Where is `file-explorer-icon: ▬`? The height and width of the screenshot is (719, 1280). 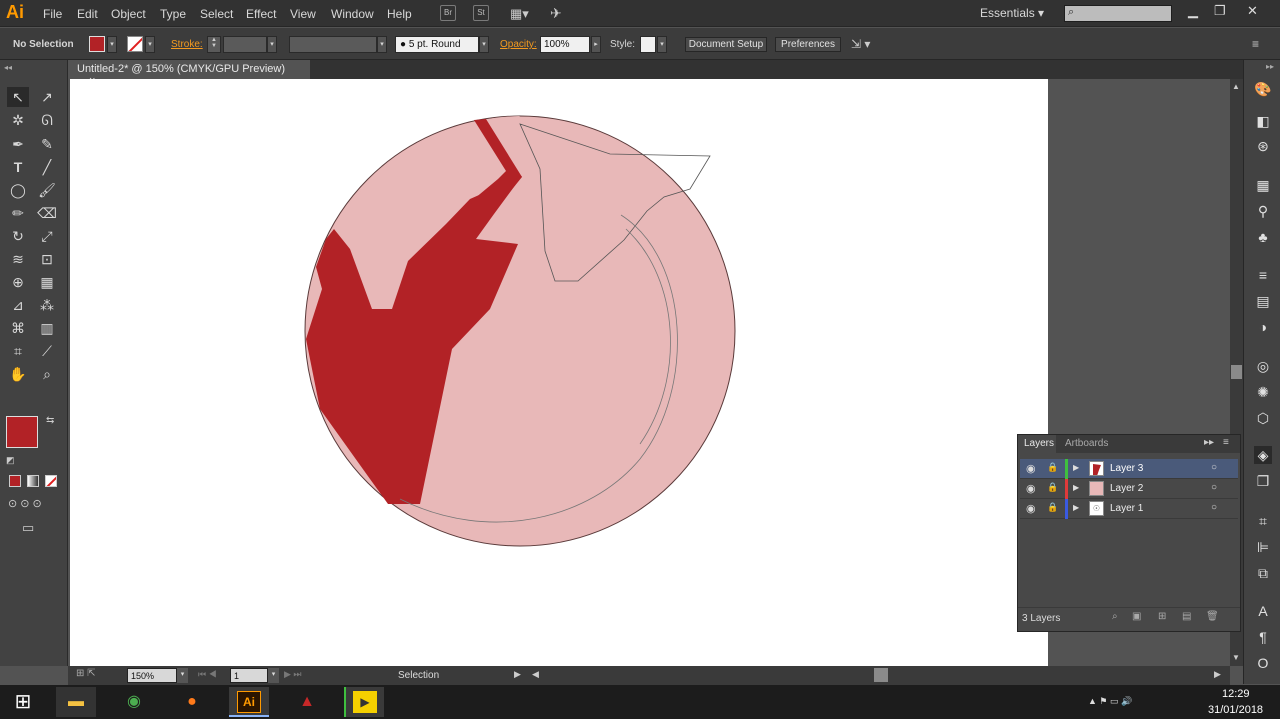
file-explorer-icon: ▬ is located at coordinates (76, 702).